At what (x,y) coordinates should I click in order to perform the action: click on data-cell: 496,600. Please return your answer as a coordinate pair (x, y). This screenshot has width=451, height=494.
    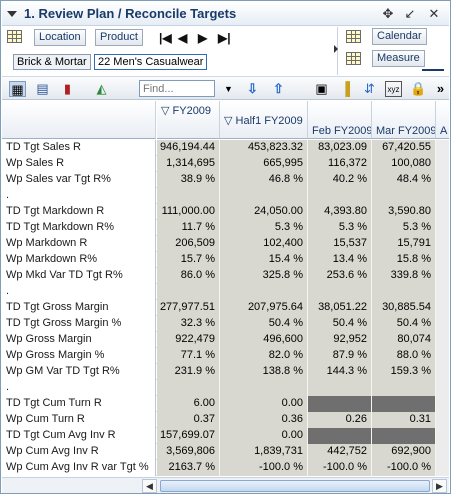
    Looking at the image, I should click on (264, 340).